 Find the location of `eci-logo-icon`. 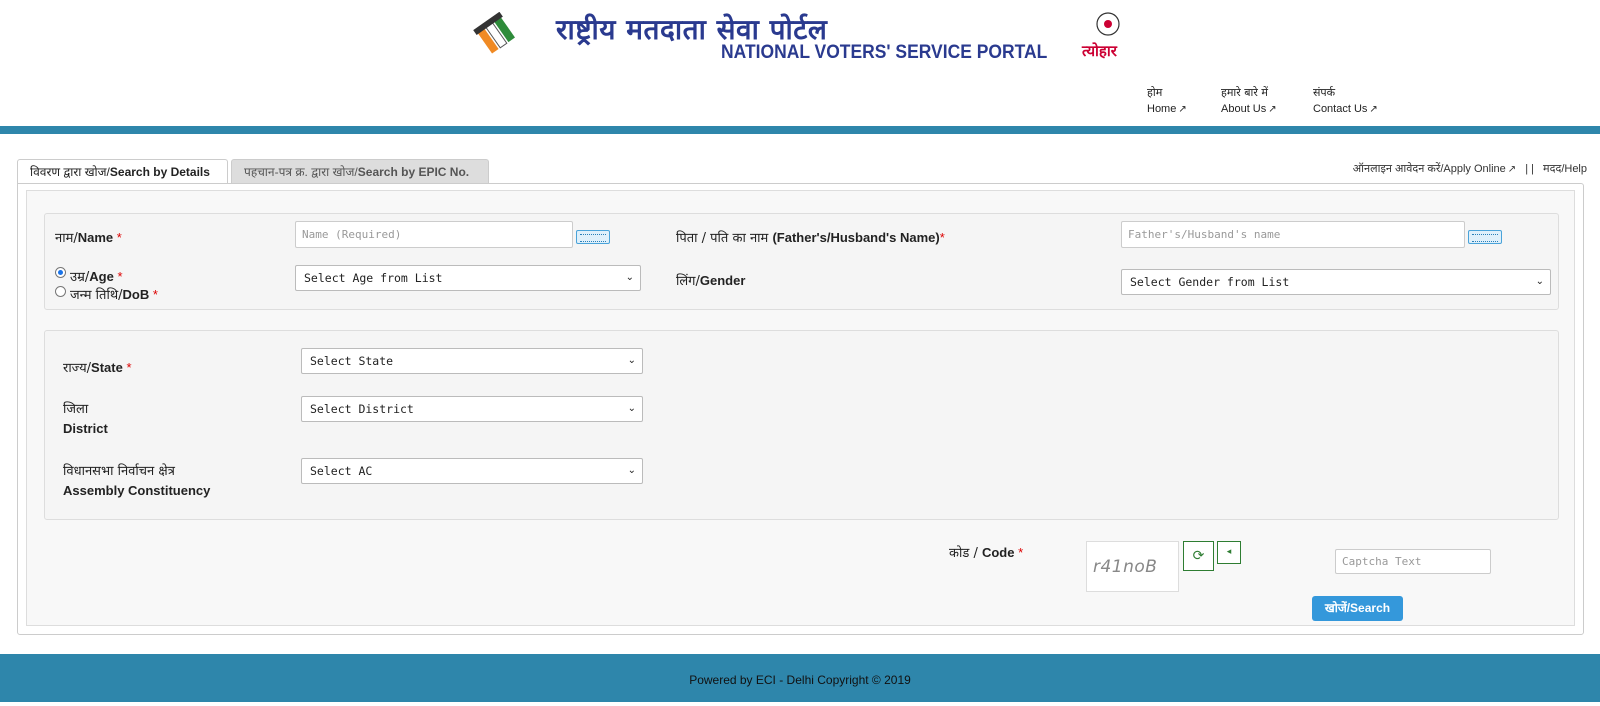

eci-logo-icon is located at coordinates (494, 33).